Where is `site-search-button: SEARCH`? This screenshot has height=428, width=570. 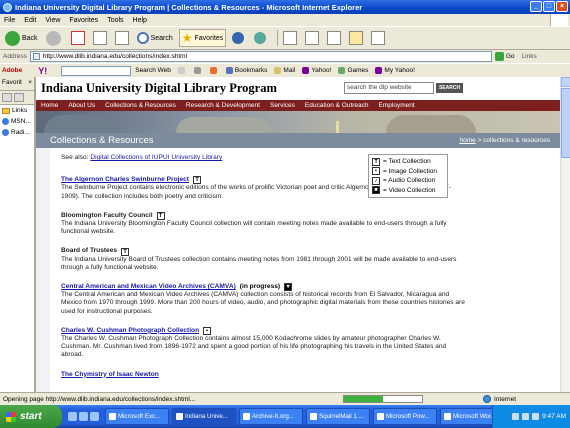
site-search-button: SEARCH is located at coordinates (449, 88).